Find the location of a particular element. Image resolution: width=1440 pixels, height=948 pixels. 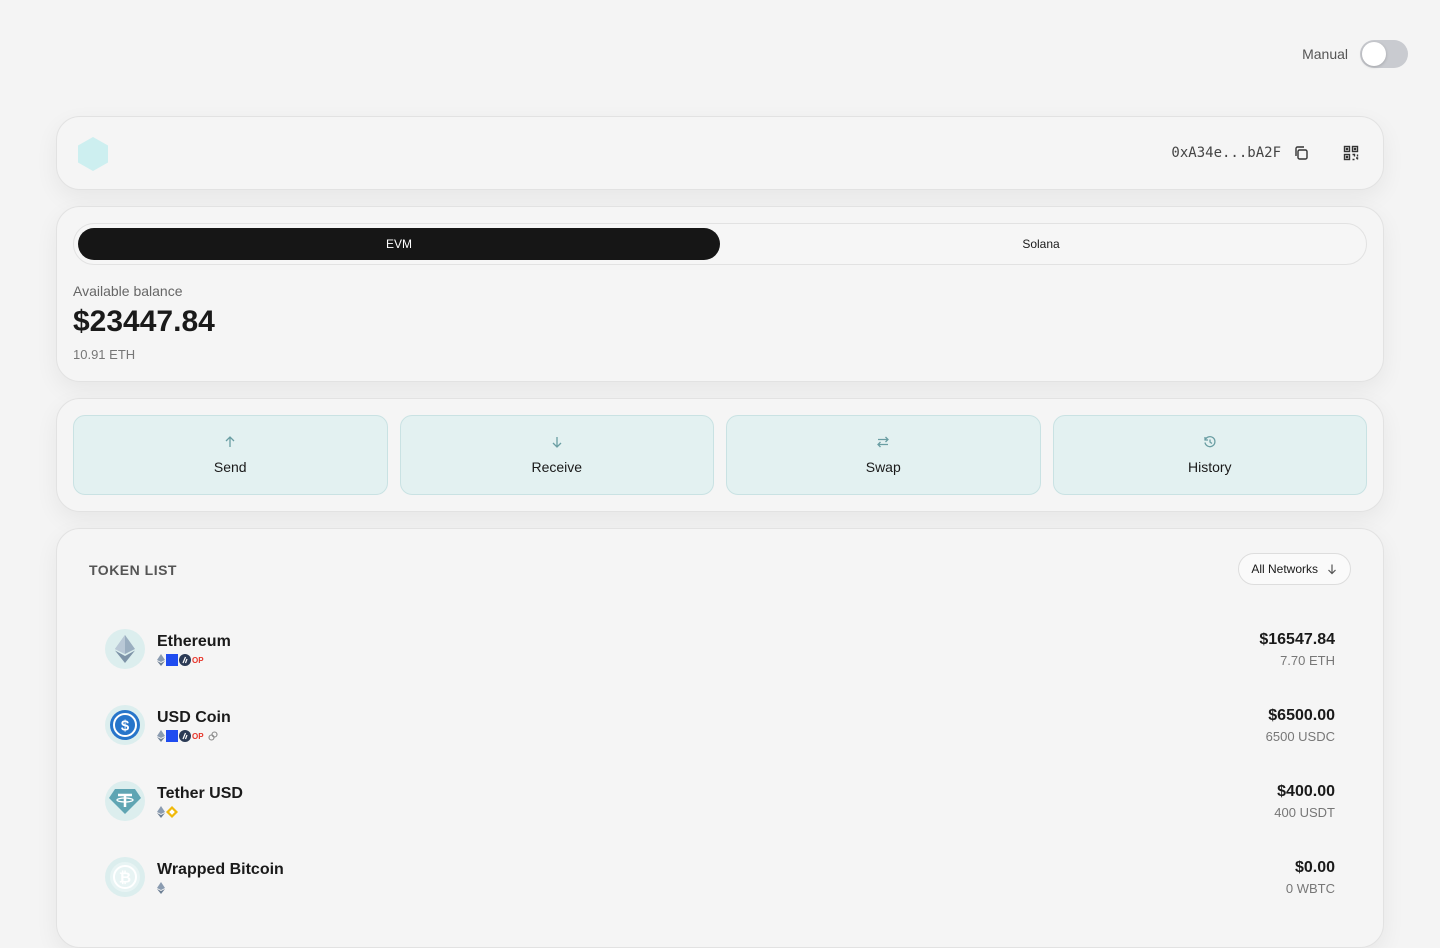

usdc-icon: $ is located at coordinates (125, 725).